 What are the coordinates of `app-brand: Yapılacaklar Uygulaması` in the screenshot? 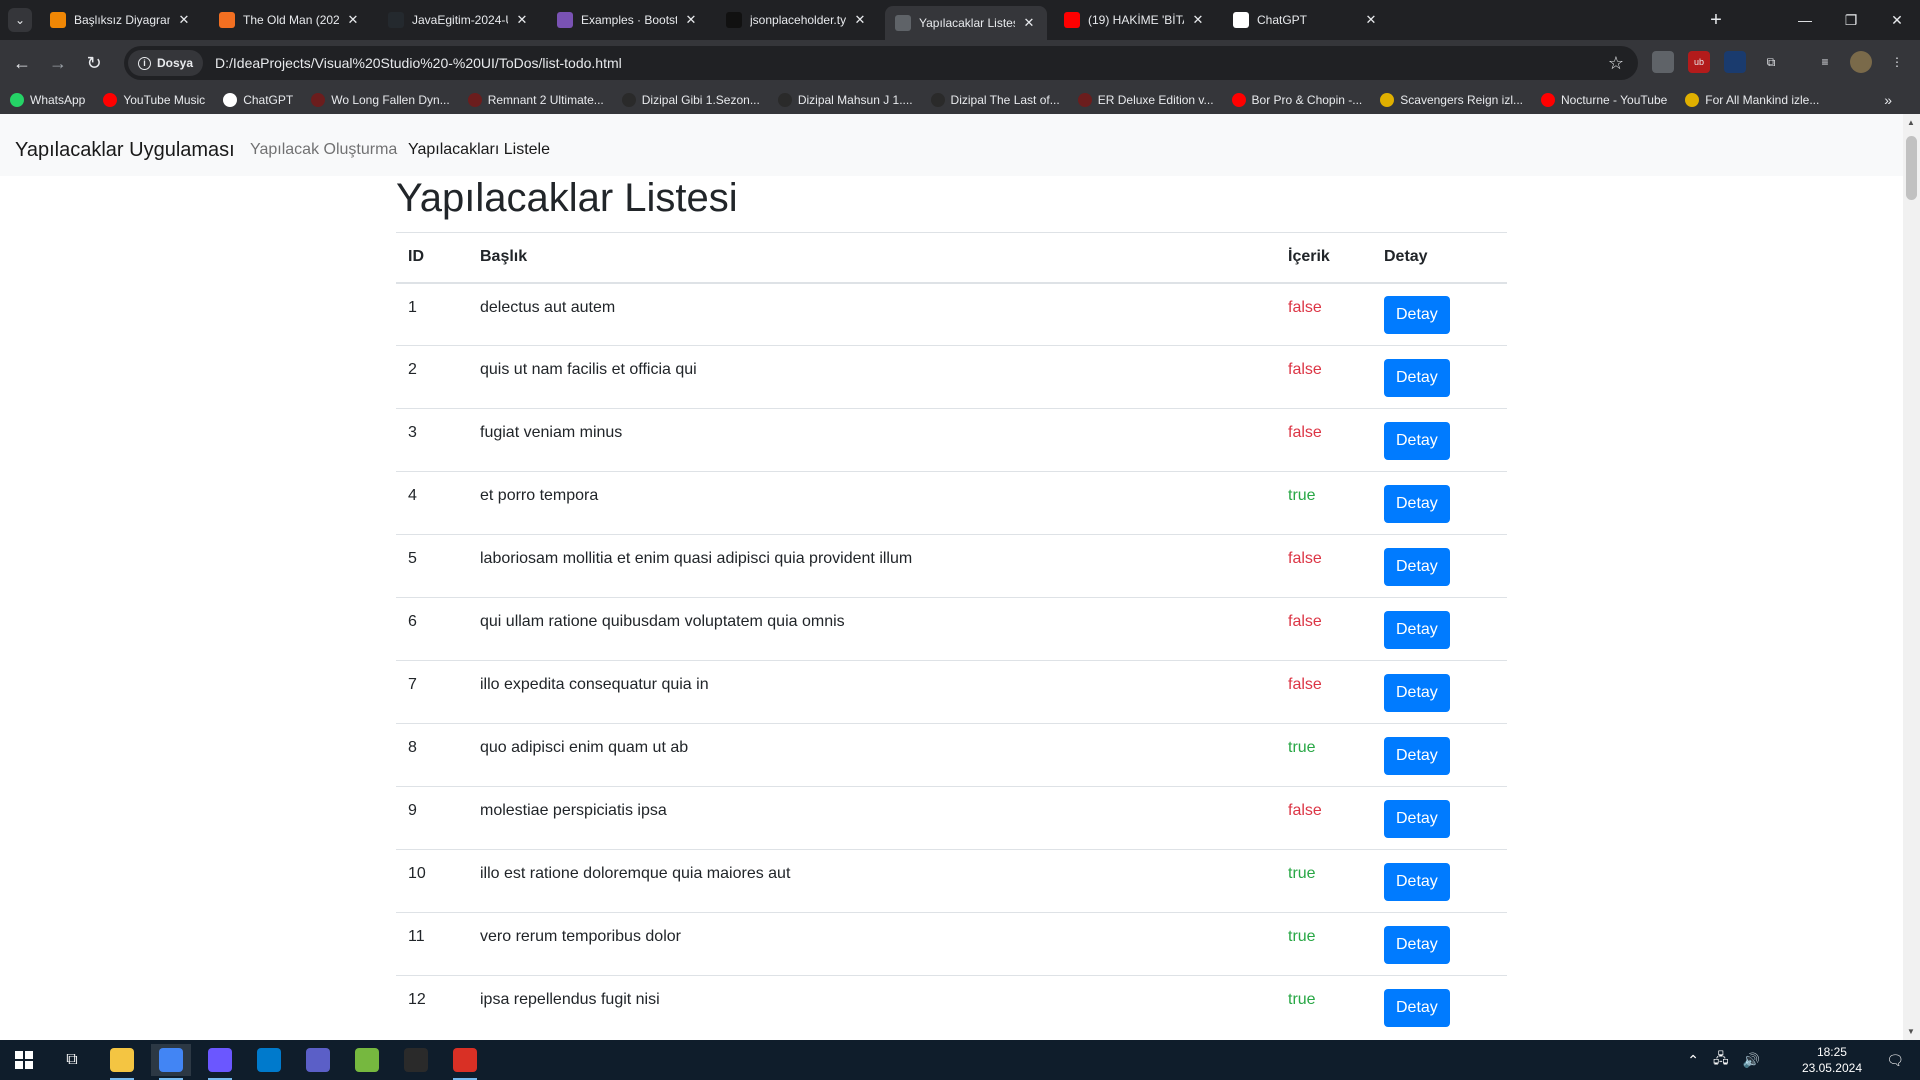 It's located at (125, 150).